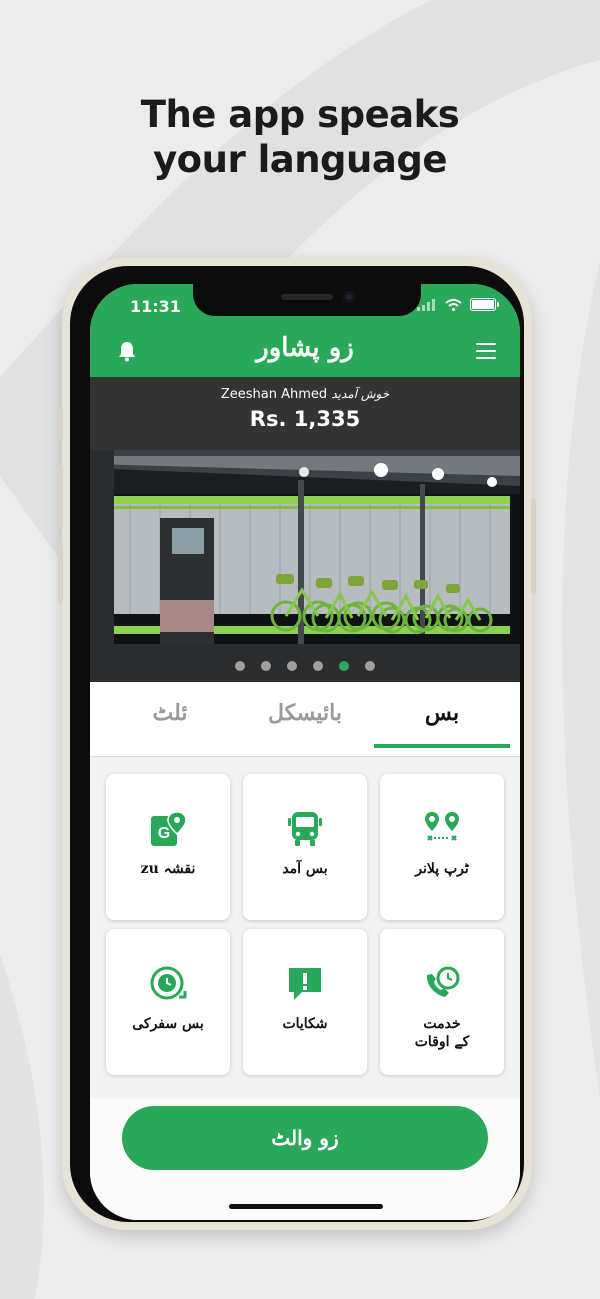  I want to click on tile-label: بس سفرکی, so click(168, 1024).